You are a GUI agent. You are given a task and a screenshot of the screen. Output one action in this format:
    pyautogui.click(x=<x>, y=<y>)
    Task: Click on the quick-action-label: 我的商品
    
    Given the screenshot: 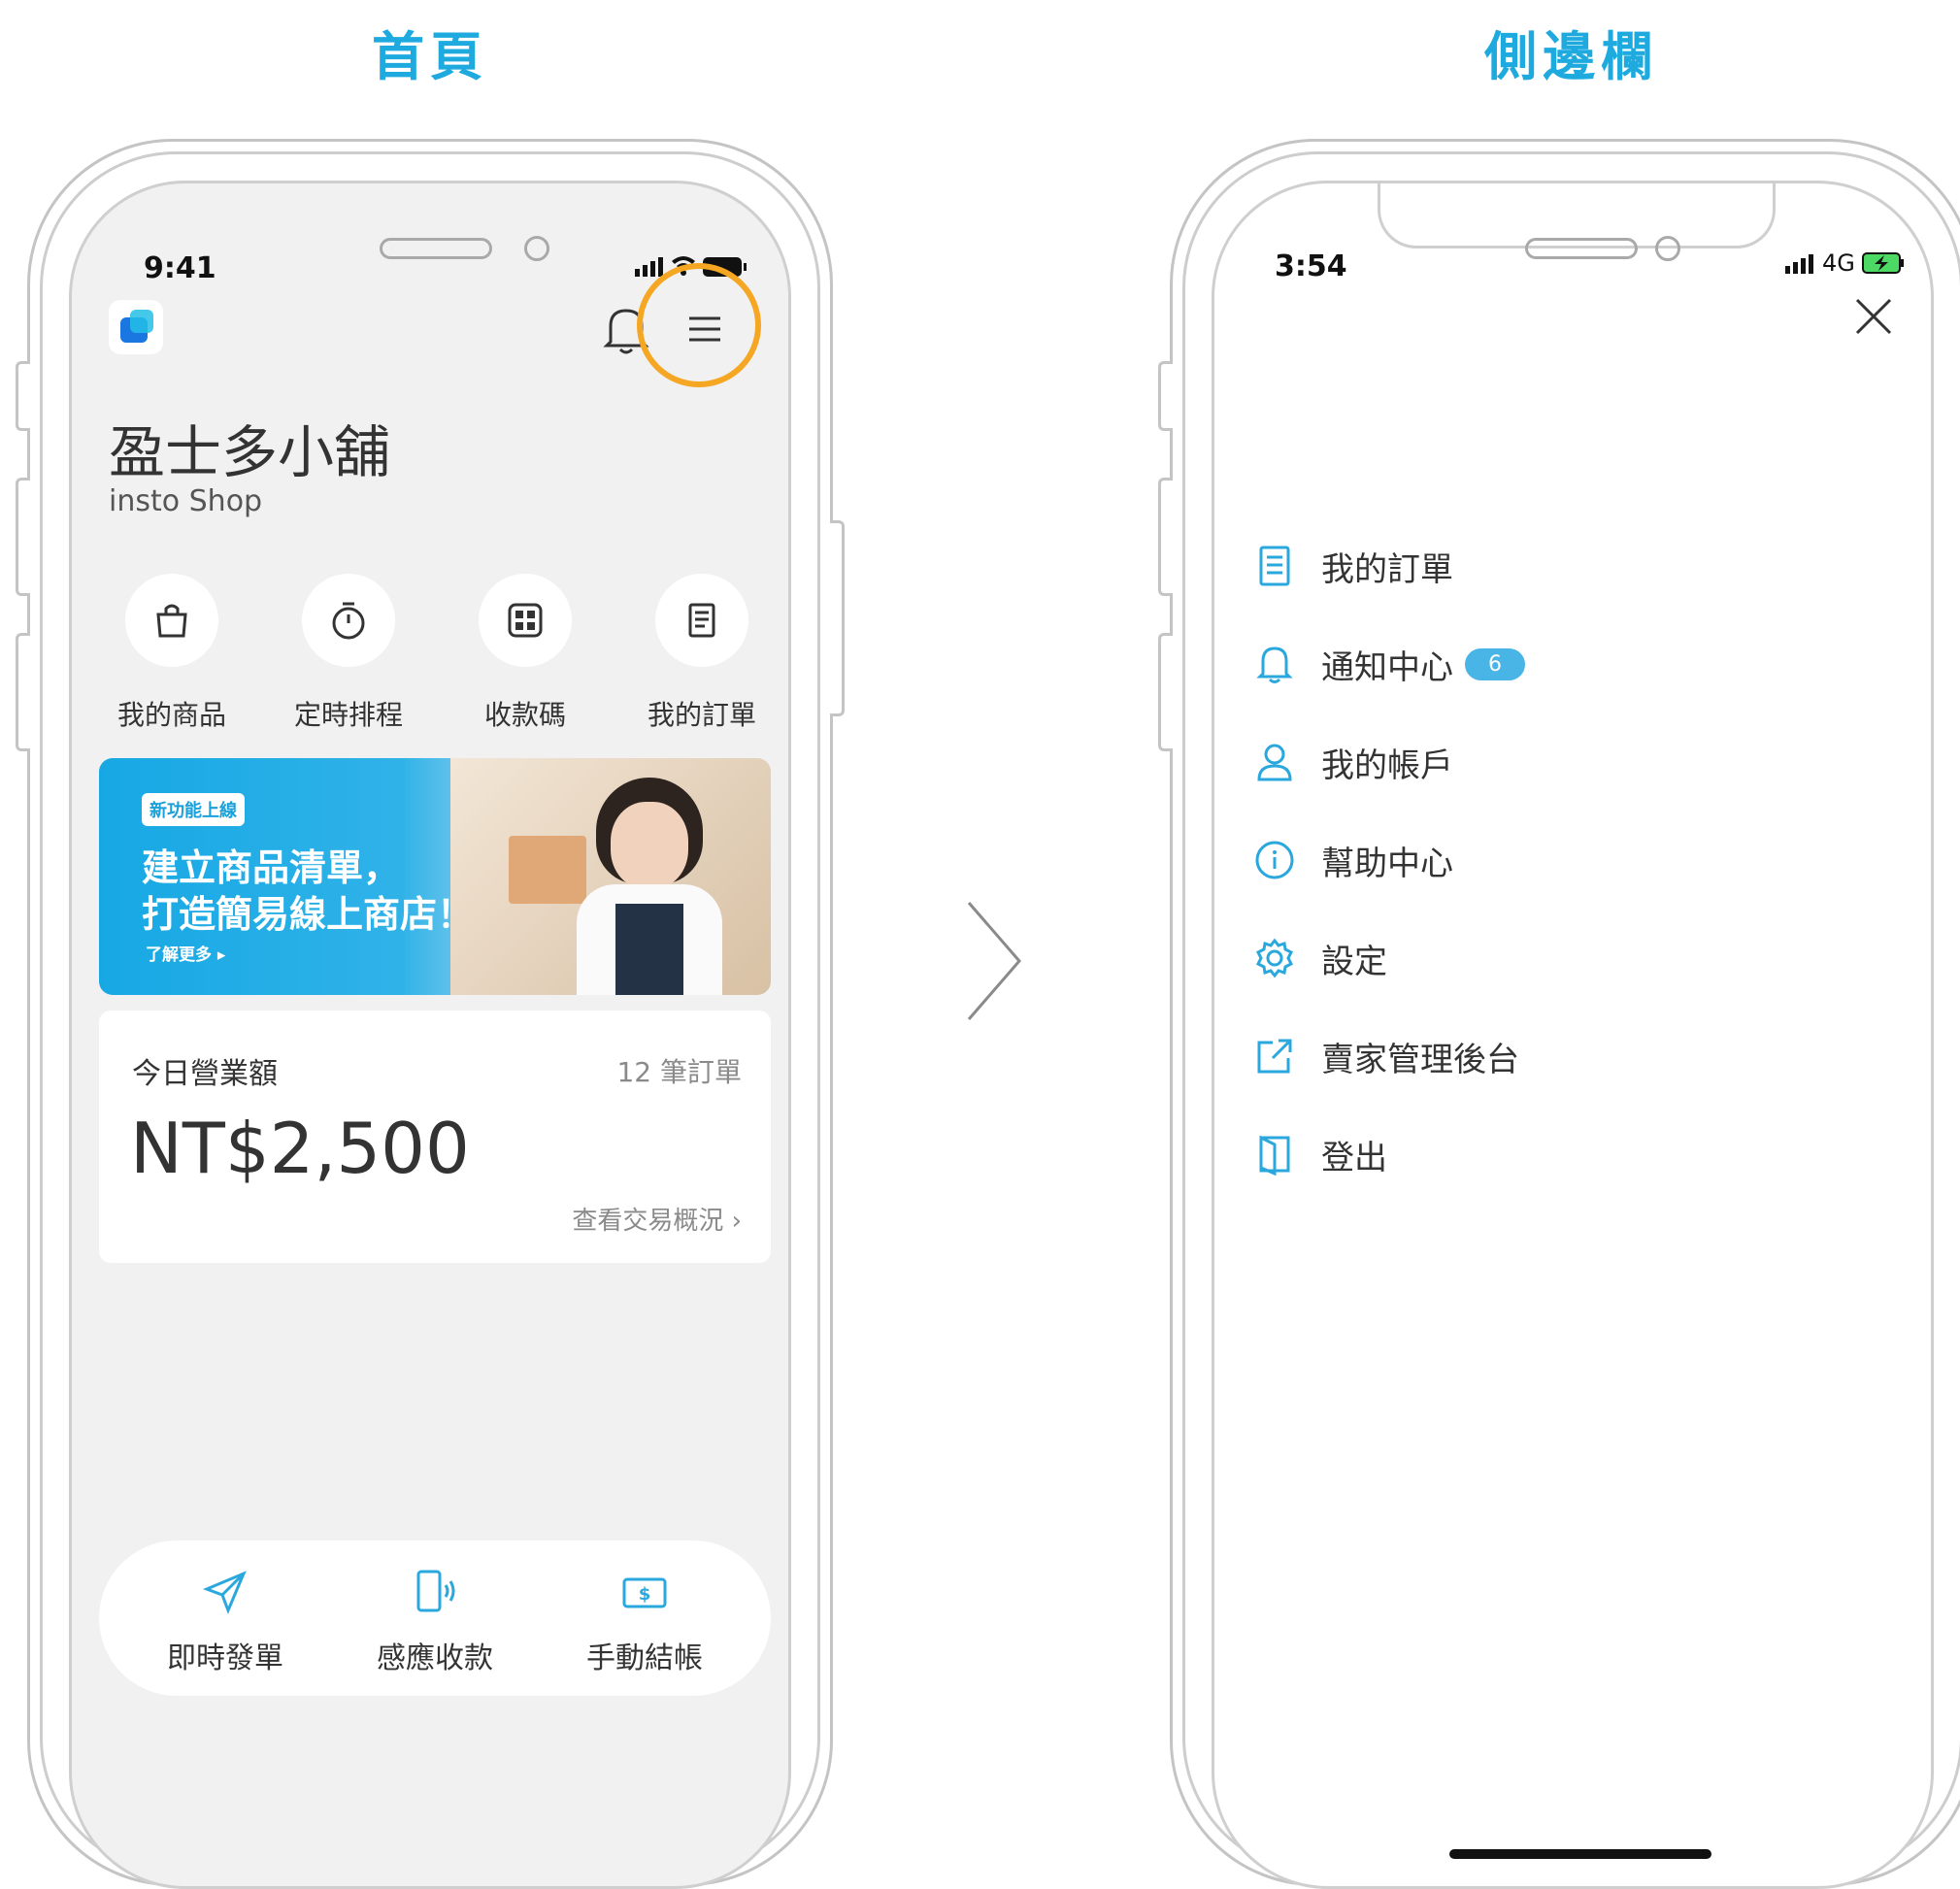 What is the action you would take?
    pyautogui.click(x=171, y=715)
    